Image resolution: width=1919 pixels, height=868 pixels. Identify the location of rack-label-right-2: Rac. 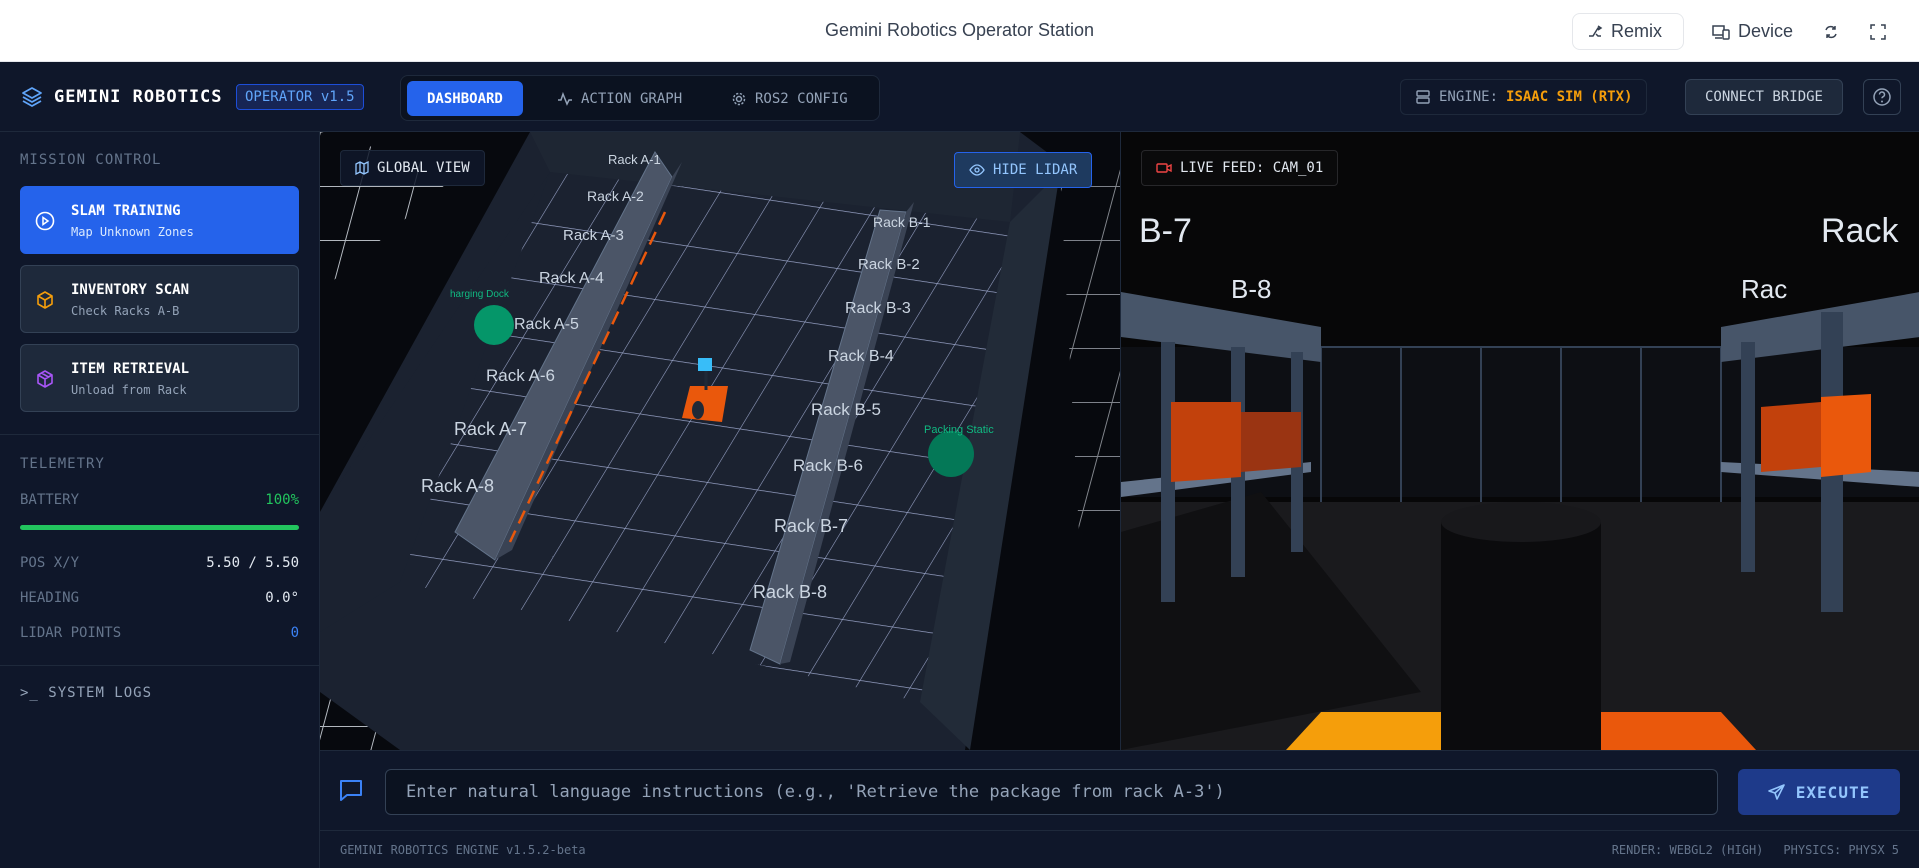
(1764, 289).